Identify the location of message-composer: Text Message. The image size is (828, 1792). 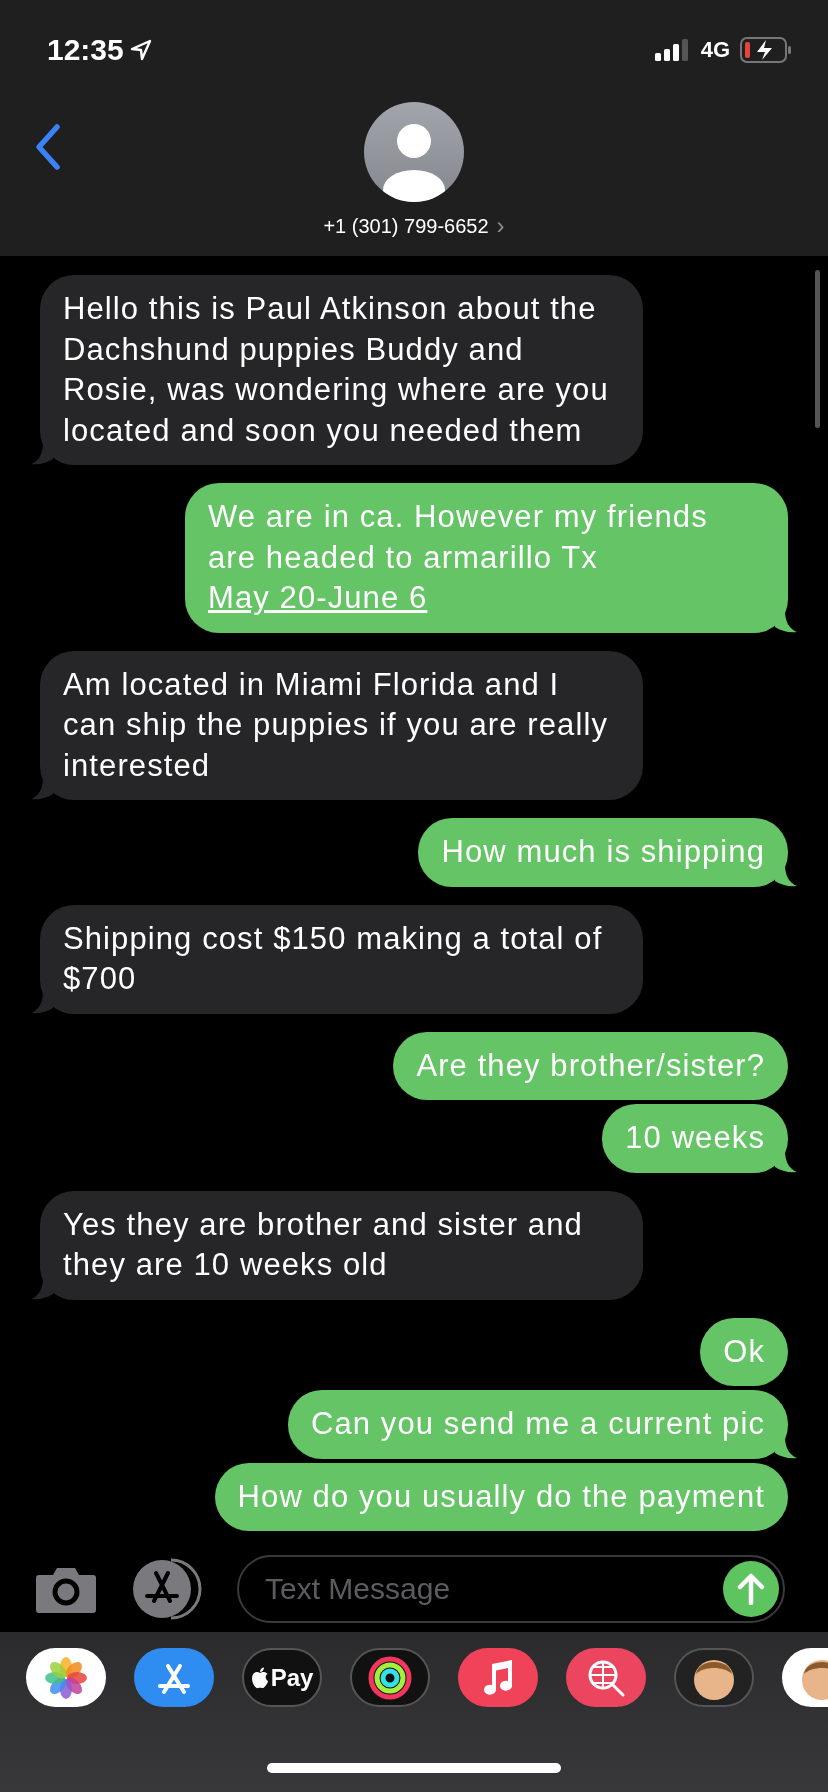
(511, 1588).